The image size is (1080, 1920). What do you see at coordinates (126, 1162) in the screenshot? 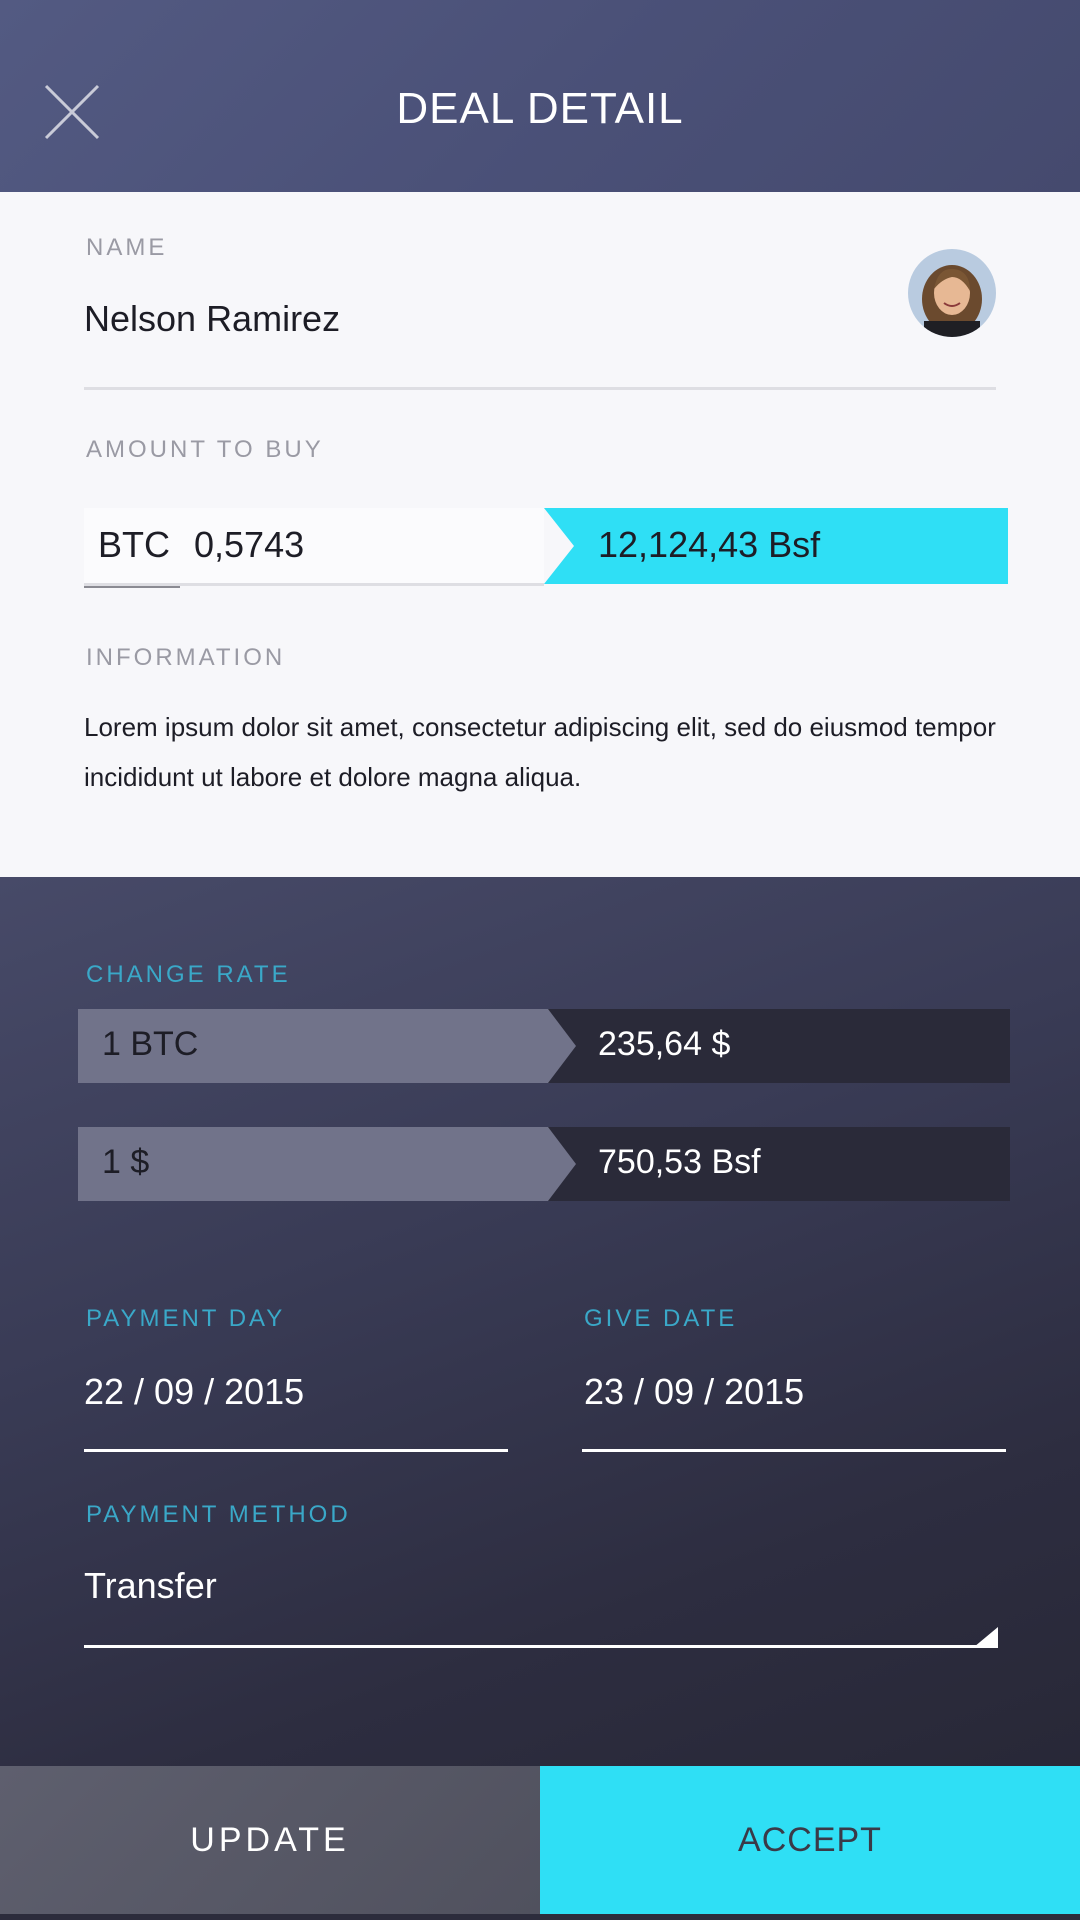
I see `rate-from: 1 $` at bounding box center [126, 1162].